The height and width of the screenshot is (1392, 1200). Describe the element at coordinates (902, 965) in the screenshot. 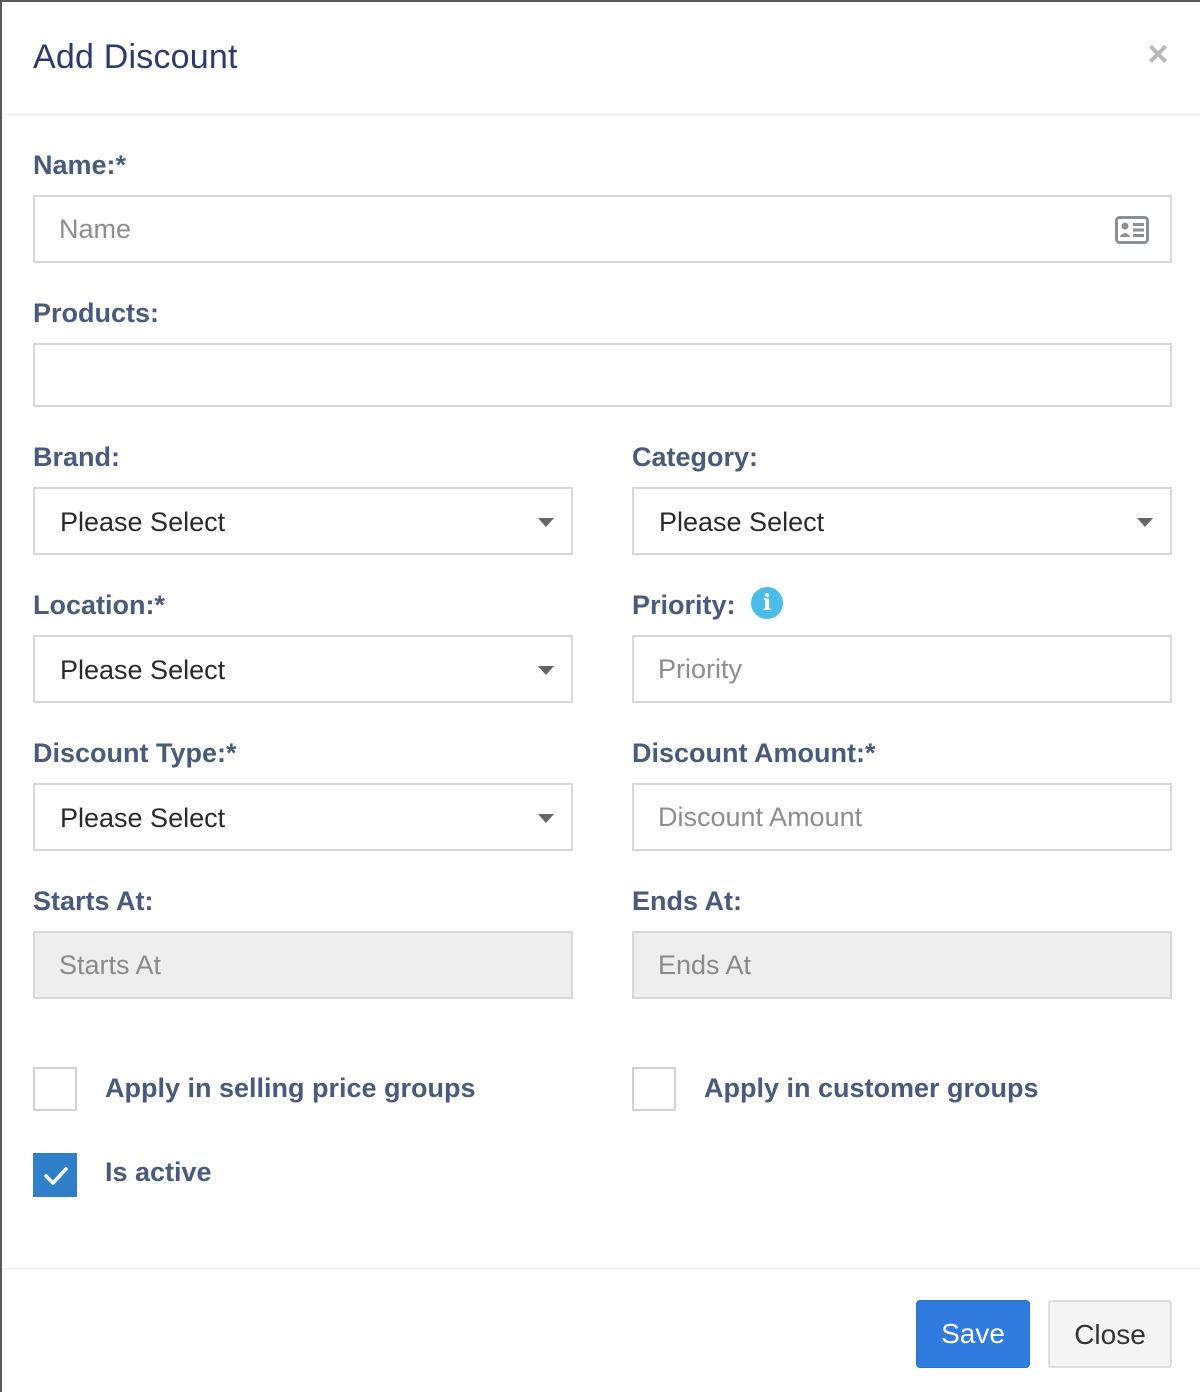

I see `ends-at-input` at that location.